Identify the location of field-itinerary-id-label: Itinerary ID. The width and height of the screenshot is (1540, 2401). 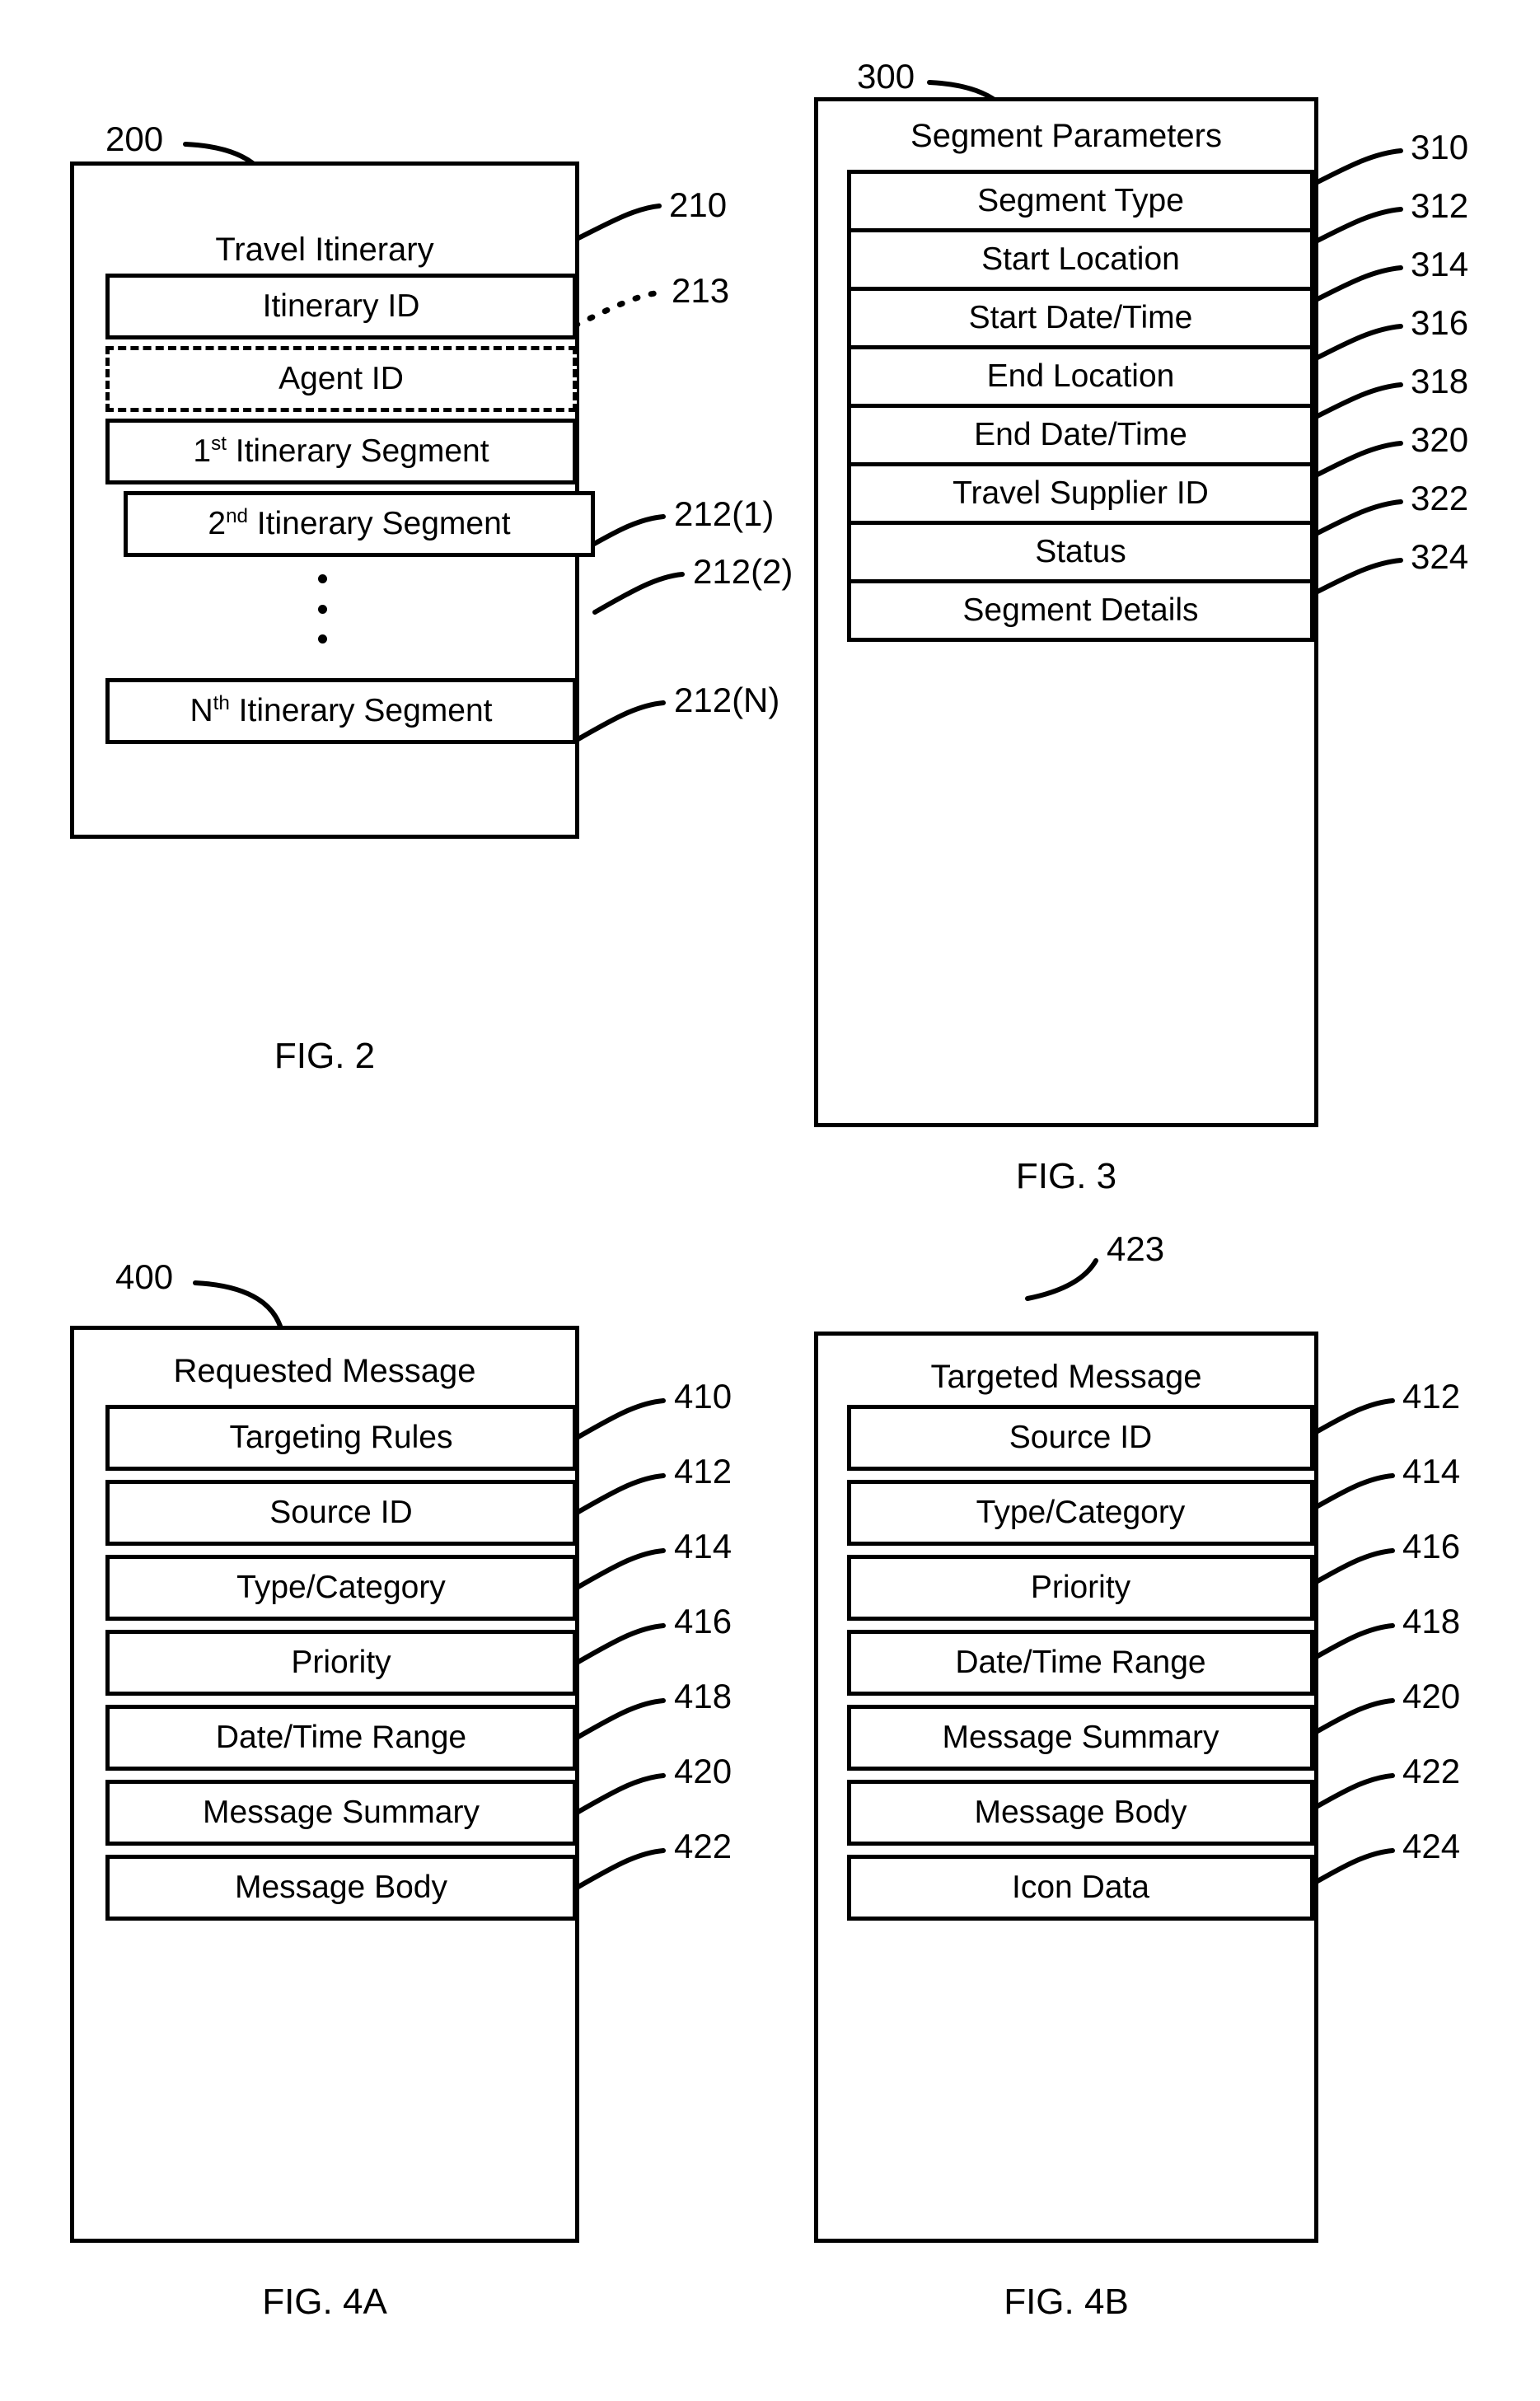
(341, 306).